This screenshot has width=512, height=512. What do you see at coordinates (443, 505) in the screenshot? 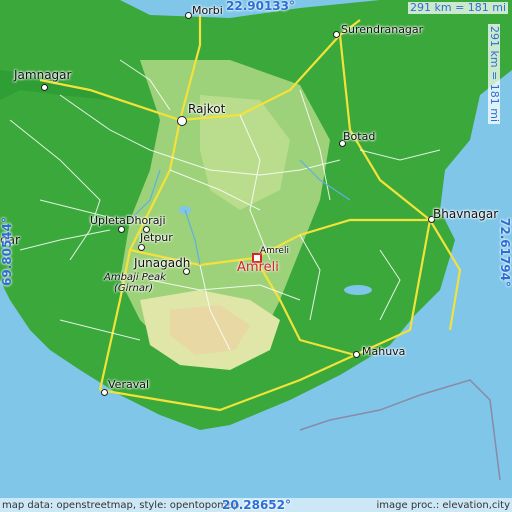
I see `attribution-image-proc: image proc.: elevation,city` at bounding box center [443, 505].